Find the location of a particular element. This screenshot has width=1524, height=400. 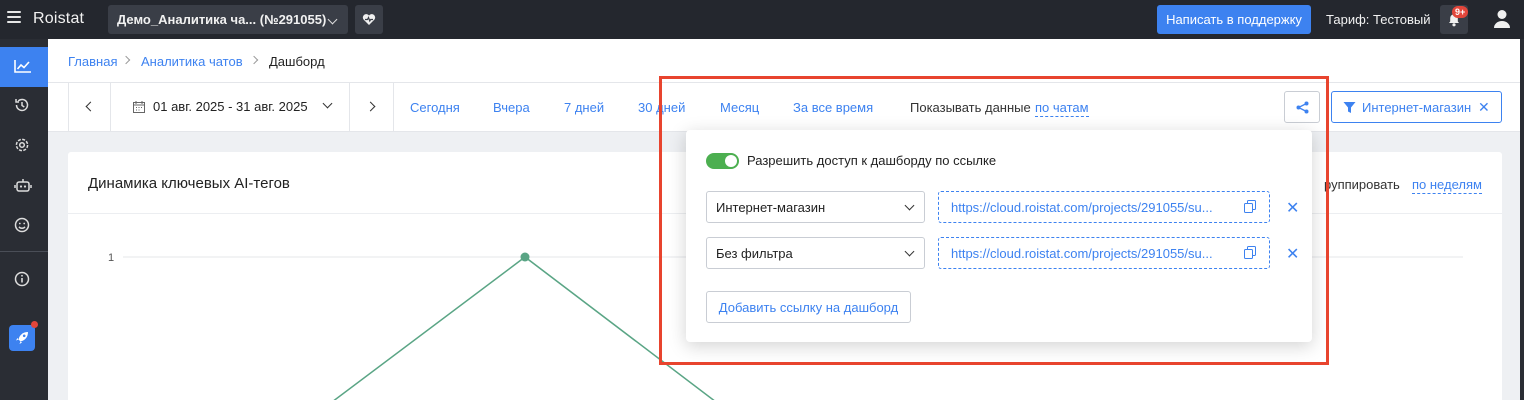

user-icon is located at coordinates (1502, 19).